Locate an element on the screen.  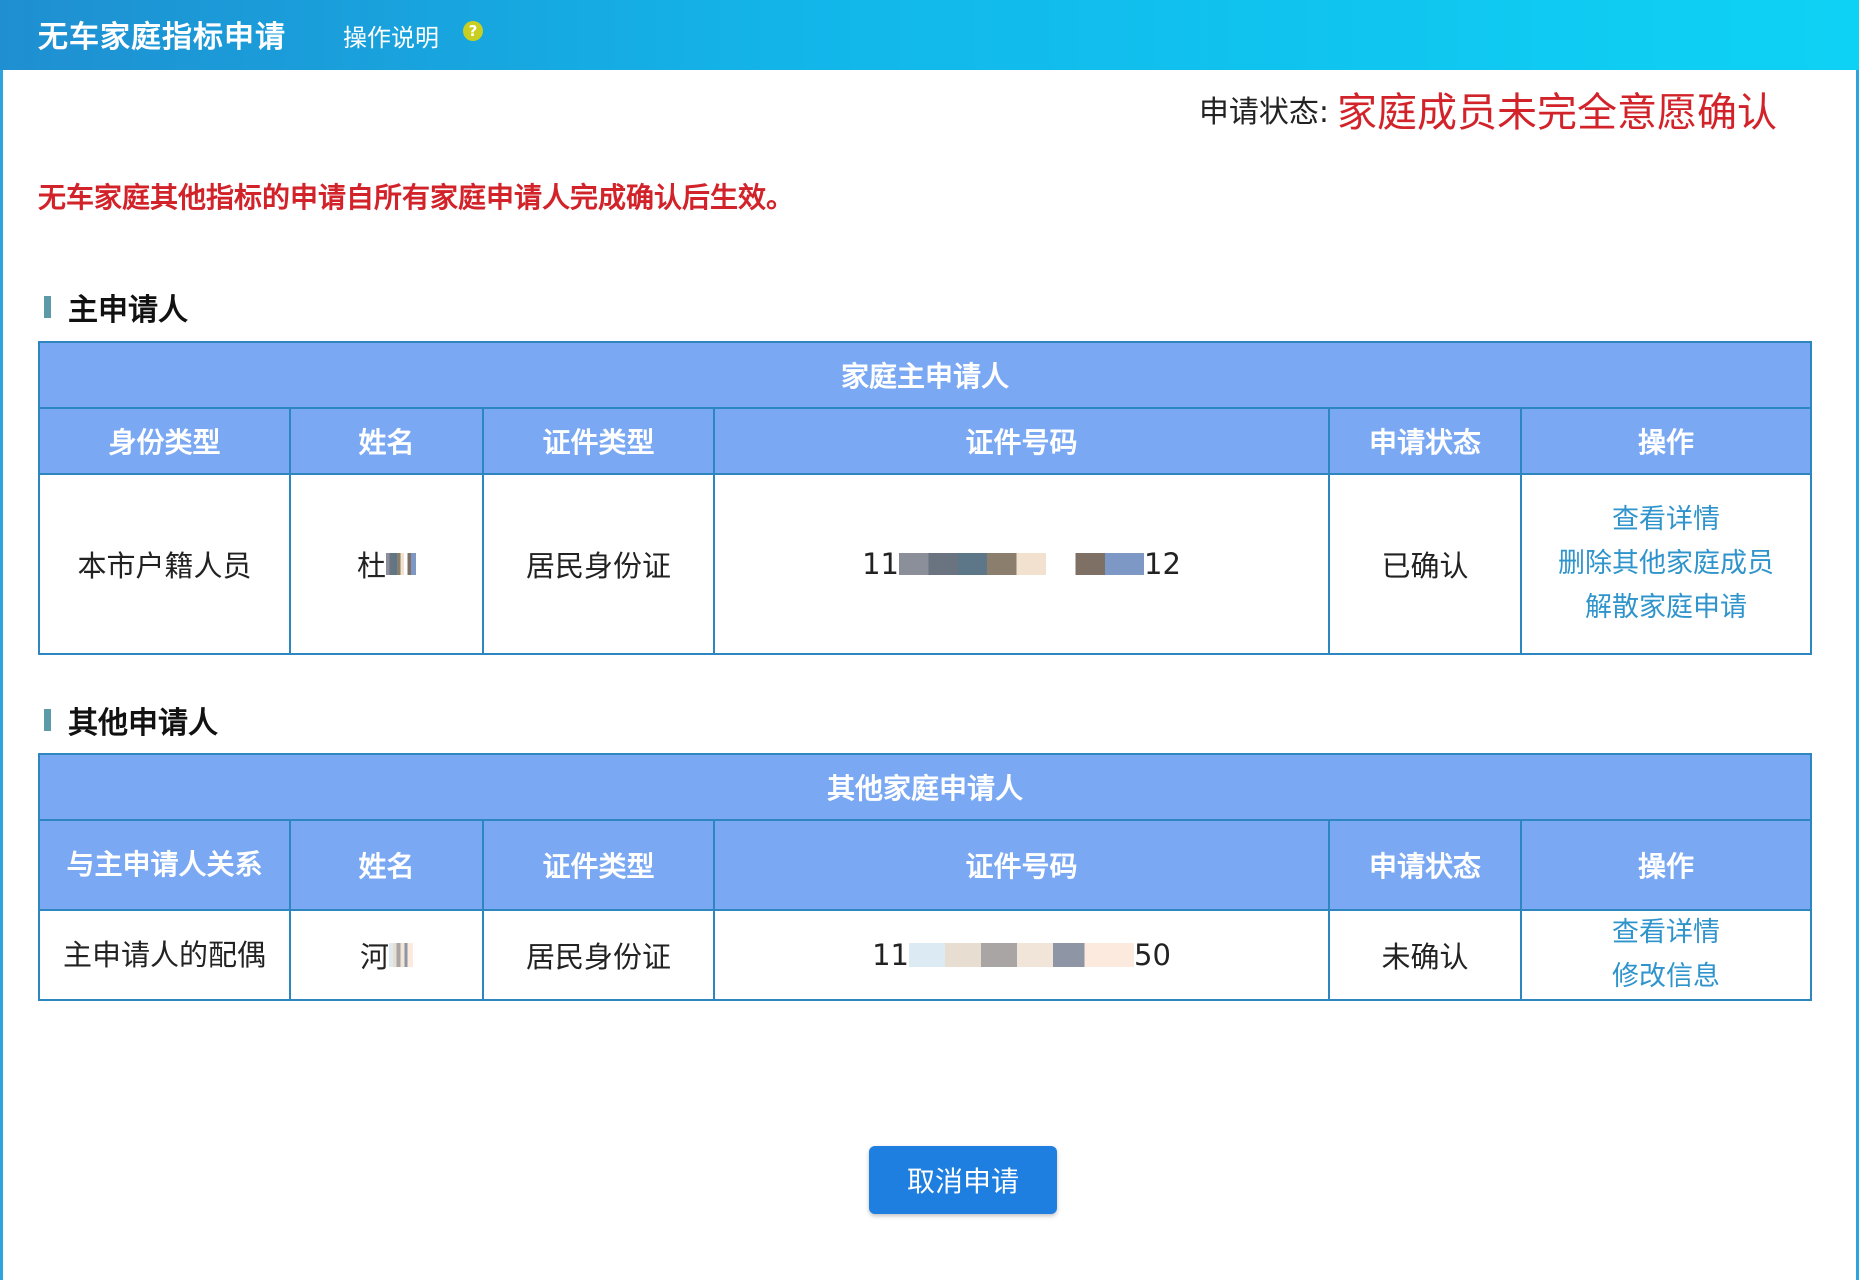
status-cell: 未确认 is located at coordinates (1425, 955).